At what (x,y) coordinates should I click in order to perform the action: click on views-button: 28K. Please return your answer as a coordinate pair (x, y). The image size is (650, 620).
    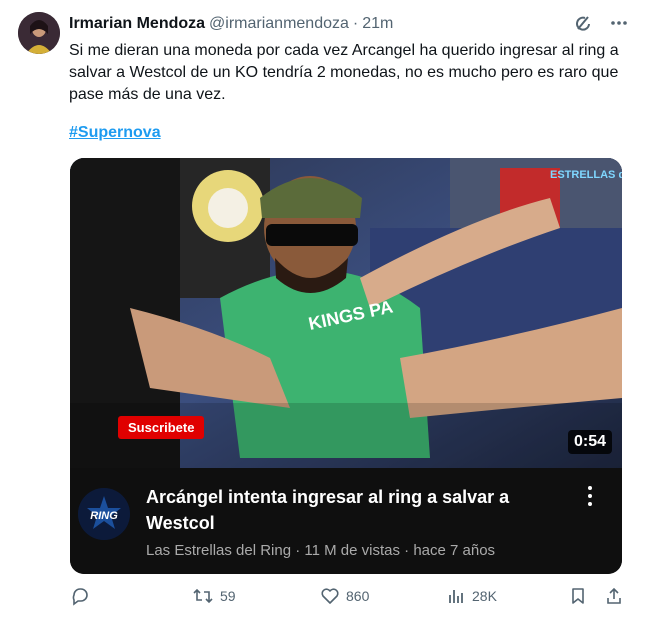
    Looking at the image, I should click on (471, 596).